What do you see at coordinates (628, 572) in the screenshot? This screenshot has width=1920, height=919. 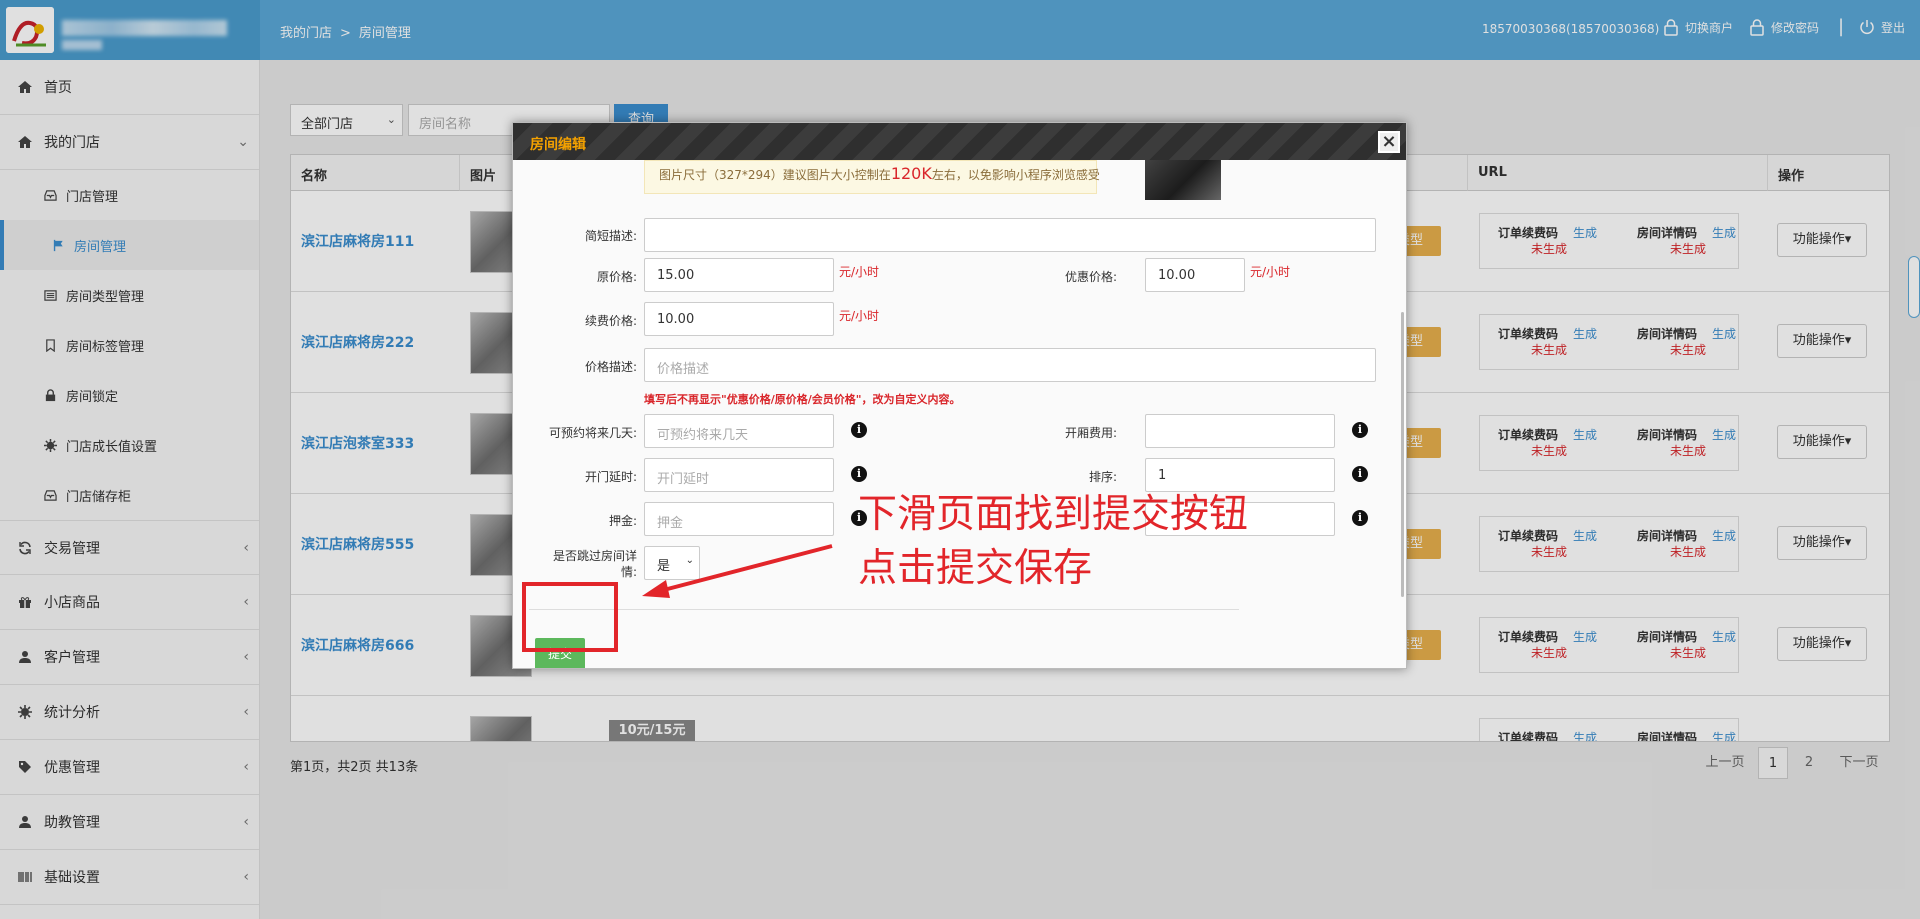 I see `skip-detail-label-line2: 情:` at bounding box center [628, 572].